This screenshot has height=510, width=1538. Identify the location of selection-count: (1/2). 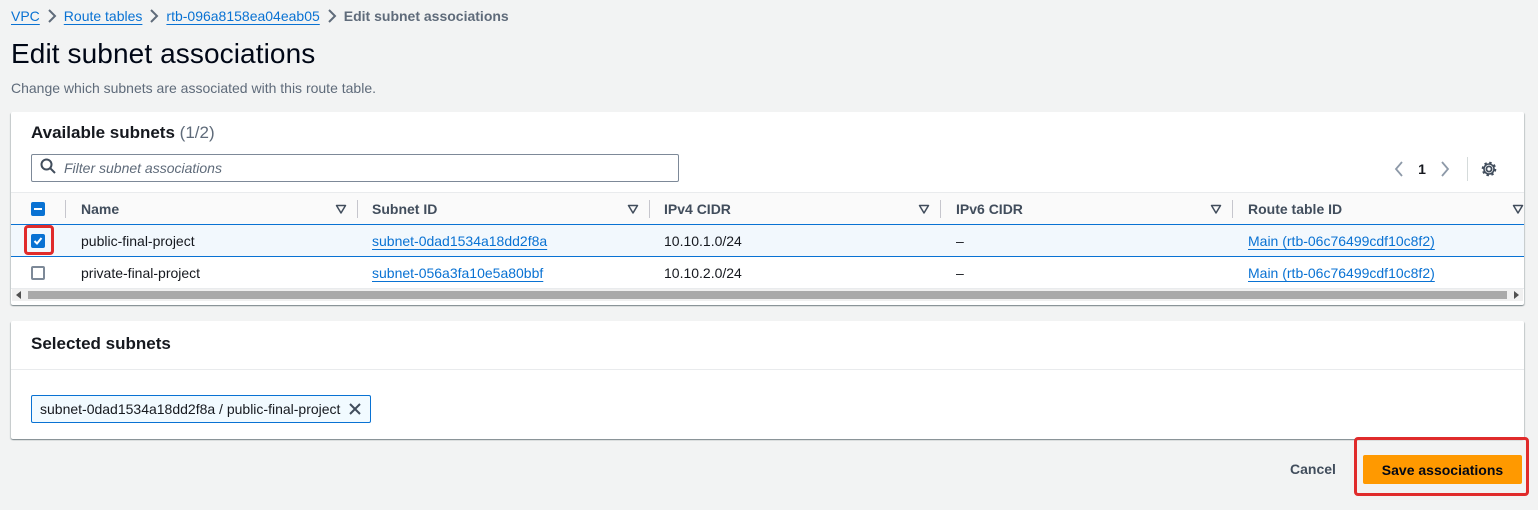
(197, 132).